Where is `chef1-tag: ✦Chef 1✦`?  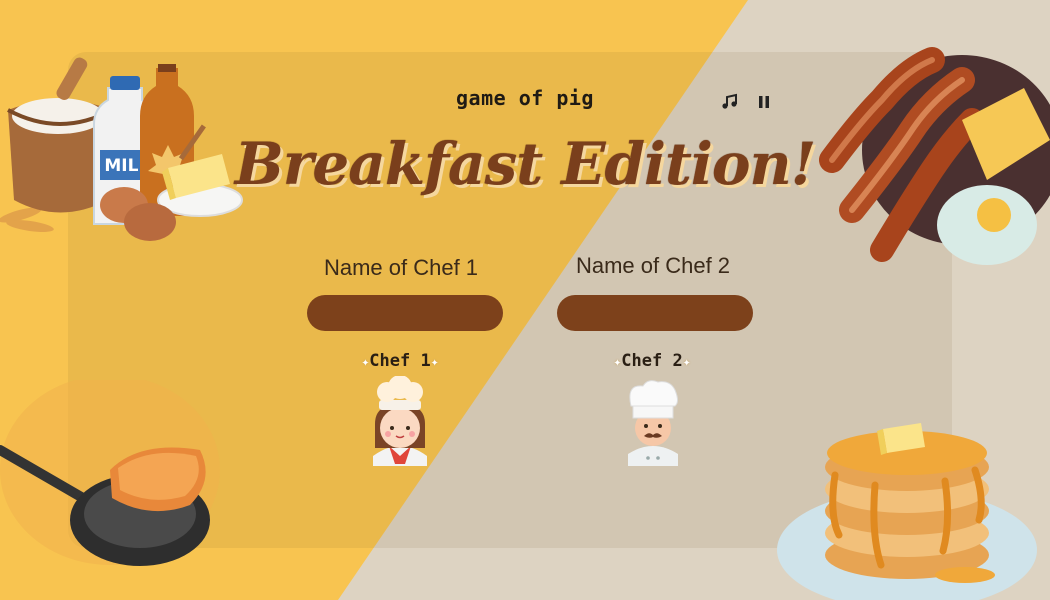
chef1-tag: ✦Chef 1✦ is located at coordinates (400, 361).